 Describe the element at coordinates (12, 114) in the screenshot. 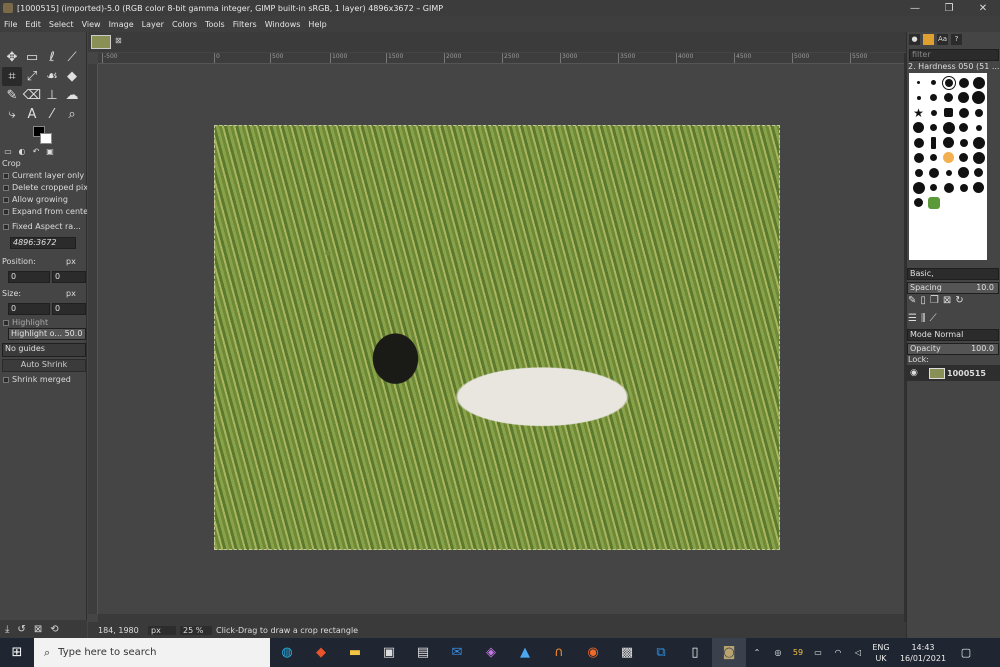

I see `paths-tool-icon: ⤷` at that location.